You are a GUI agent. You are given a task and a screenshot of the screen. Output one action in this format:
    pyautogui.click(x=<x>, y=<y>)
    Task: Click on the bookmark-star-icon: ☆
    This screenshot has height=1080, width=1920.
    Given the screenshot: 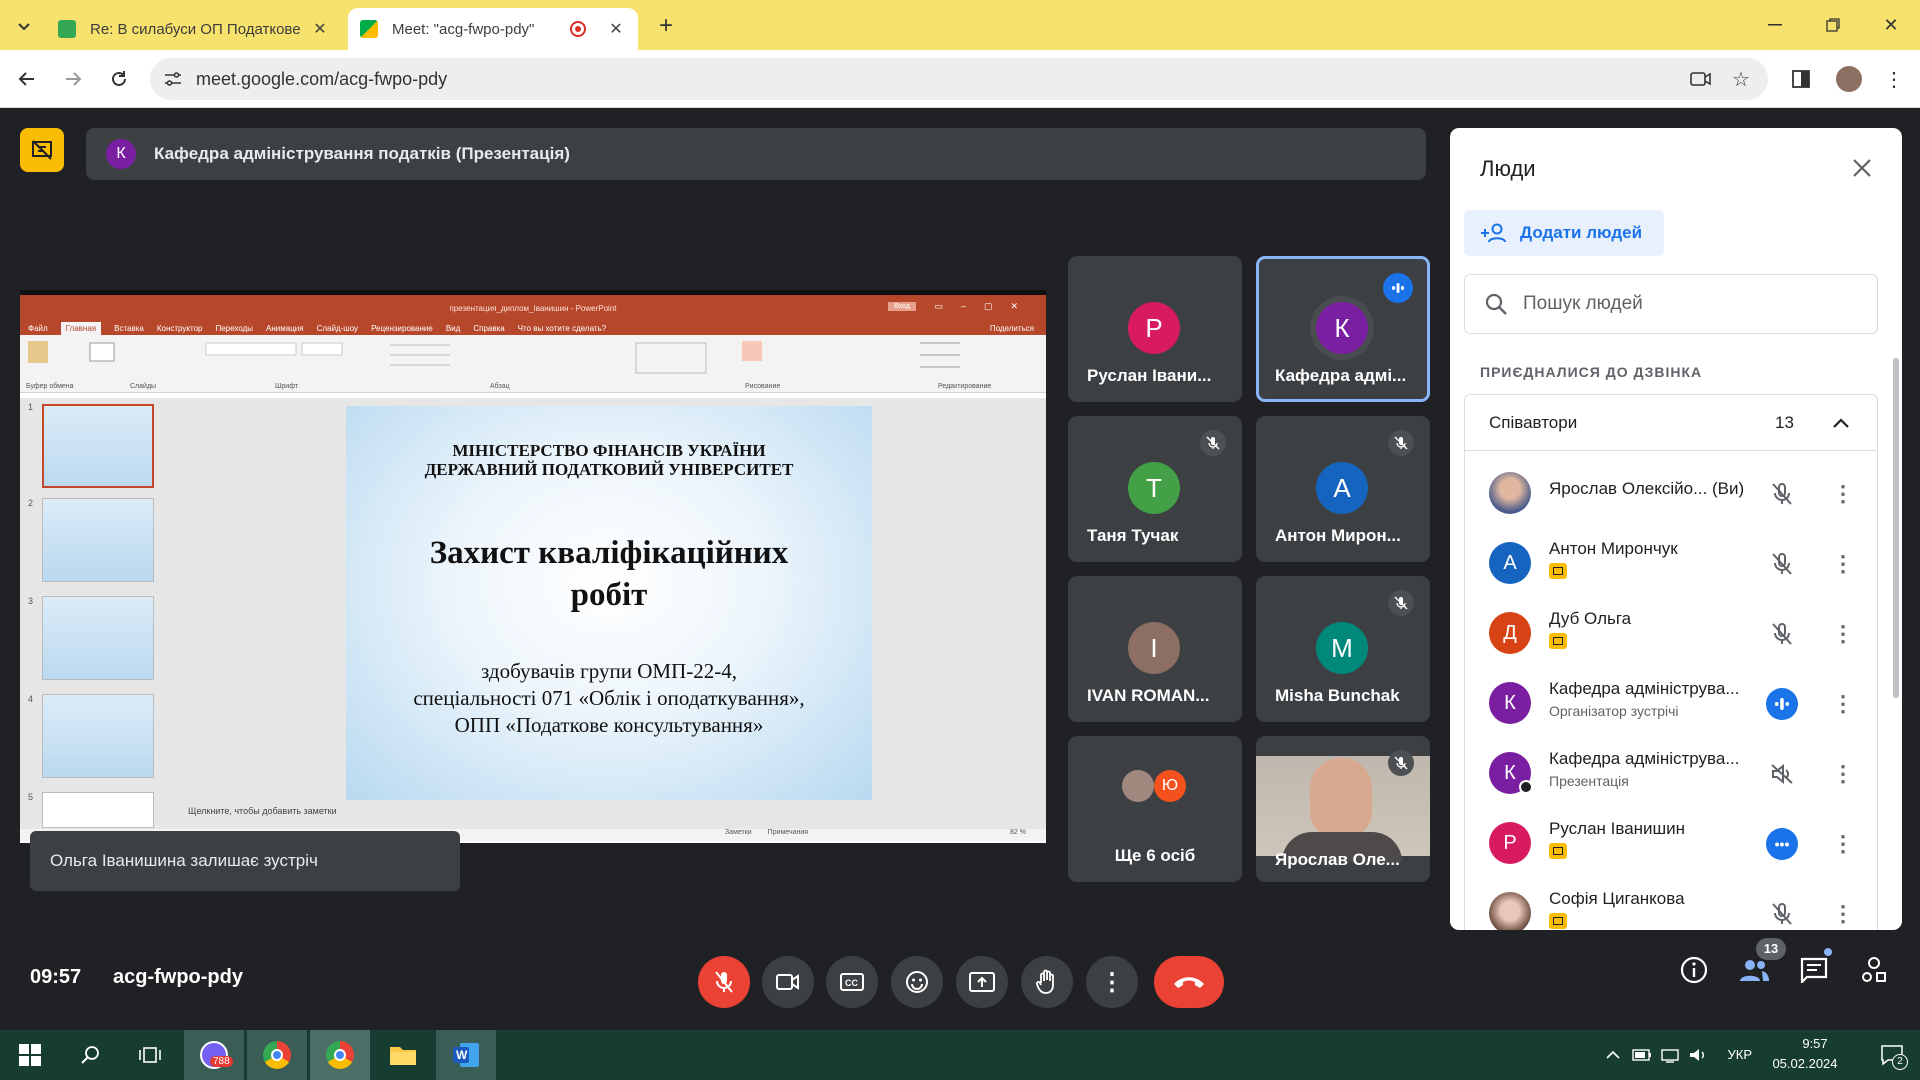 What is the action you would take?
    pyautogui.click(x=1741, y=79)
    